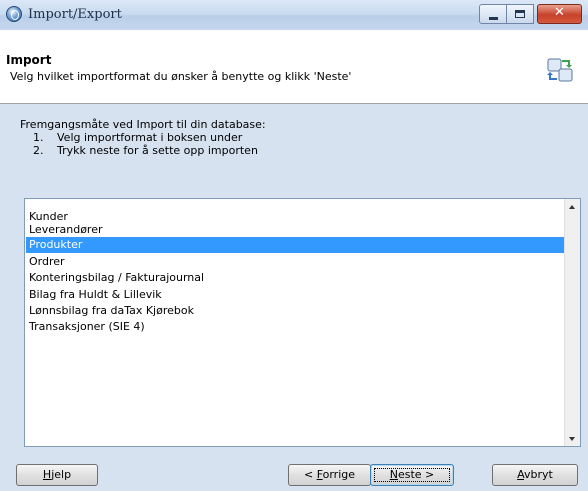  Describe the element at coordinates (296, 311) in the screenshot. I see `list-item: Lønnsbilag fra daTax Kjørebok` at that location.